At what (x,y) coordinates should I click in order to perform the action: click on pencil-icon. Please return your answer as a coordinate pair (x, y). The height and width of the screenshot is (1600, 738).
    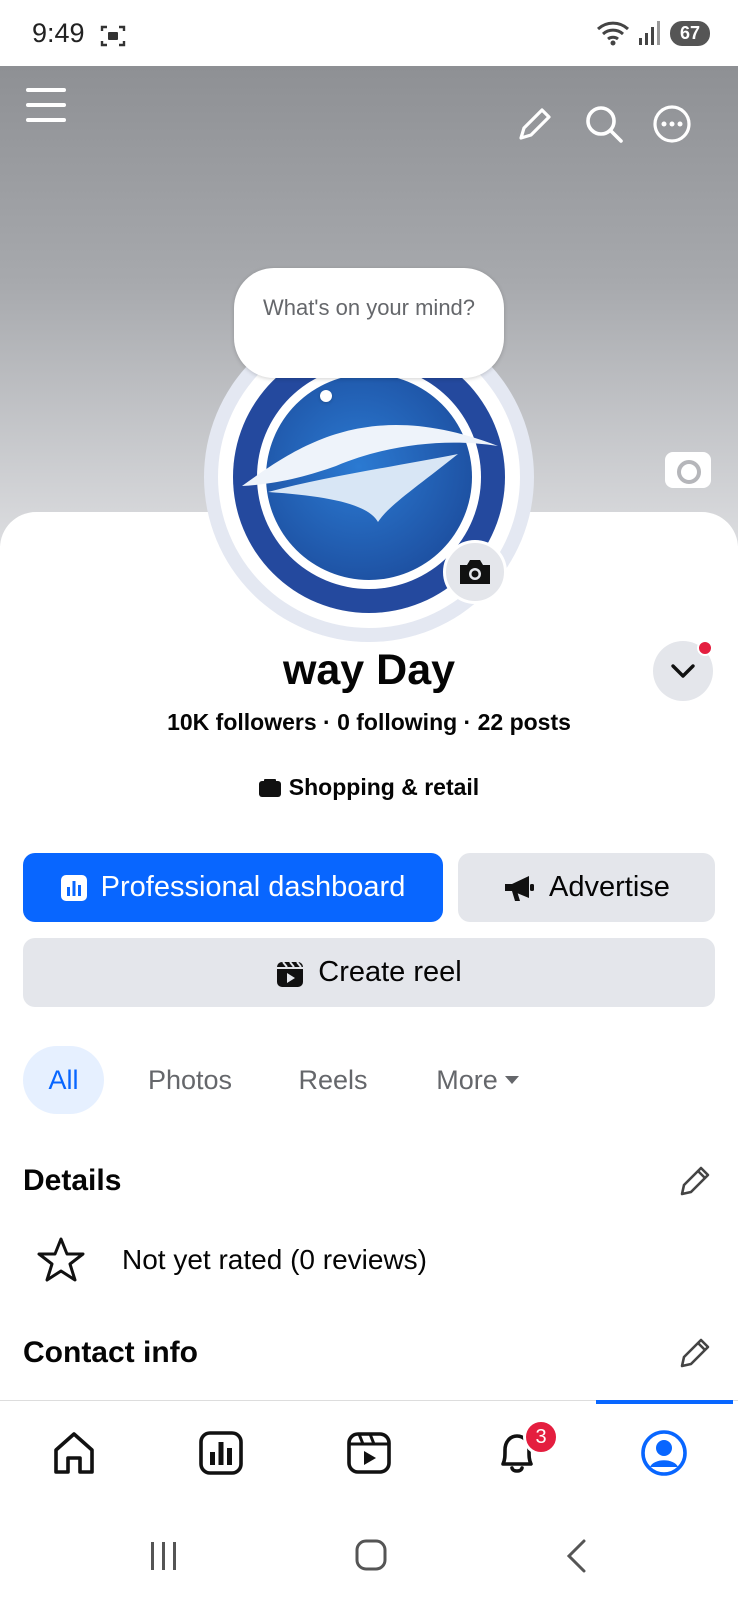
    Looking at the image, I should click on (535, 124).